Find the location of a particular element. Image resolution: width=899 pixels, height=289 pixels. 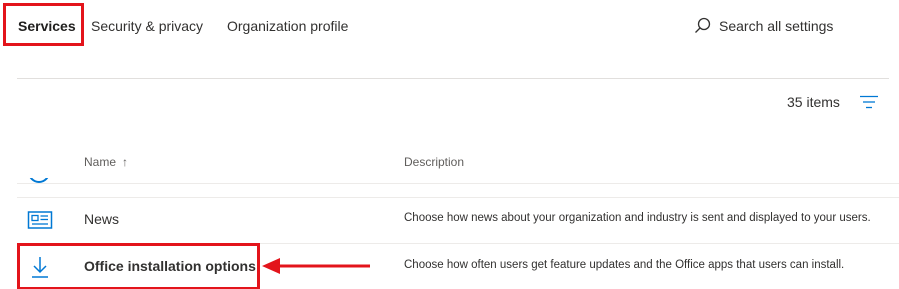

column-header-description: Description is located at coordinates (434, 162).